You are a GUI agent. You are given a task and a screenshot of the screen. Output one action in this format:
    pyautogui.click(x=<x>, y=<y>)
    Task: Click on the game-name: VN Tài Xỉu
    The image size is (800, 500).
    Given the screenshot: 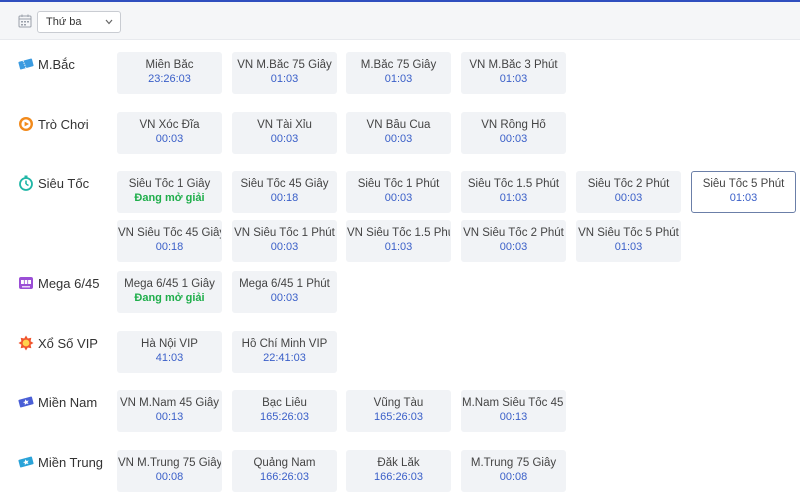 What is the action you would take?
    pyautogui.click(x=284, y=125)
    